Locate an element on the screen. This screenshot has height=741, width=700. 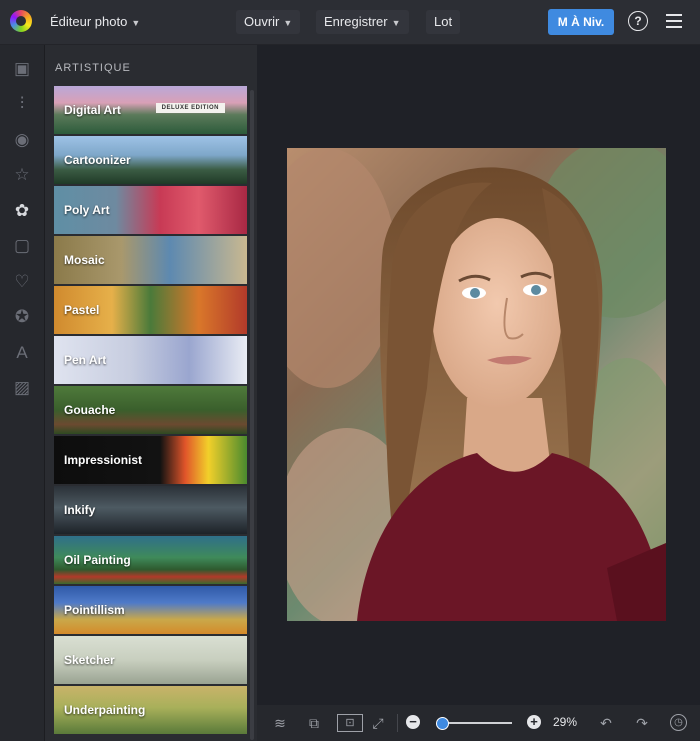
bottom-toolbar: ≋ ⧉ ⊡ ⤢ − + 29% ↶ ↷ ◷ is located at coordinates (478, 723).